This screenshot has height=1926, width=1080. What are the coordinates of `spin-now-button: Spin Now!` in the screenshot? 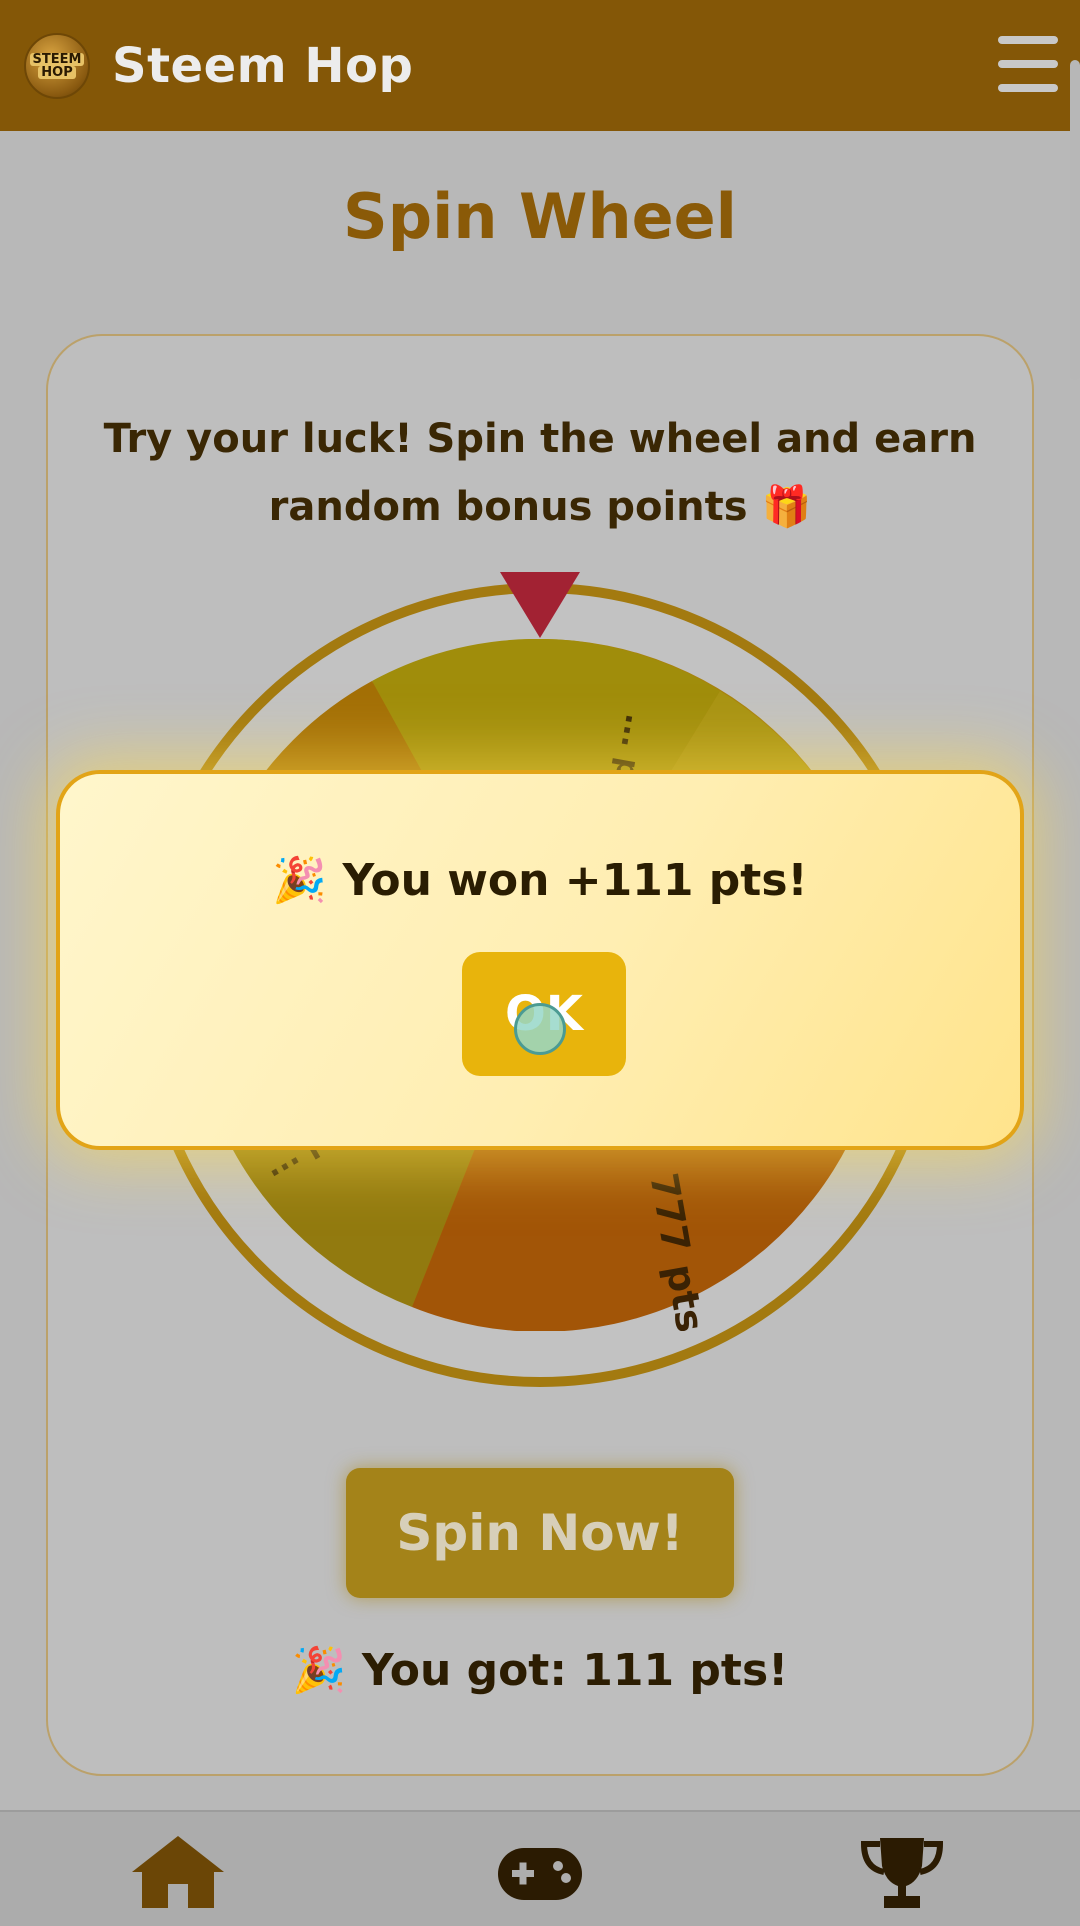 It's located at (540, 1533).